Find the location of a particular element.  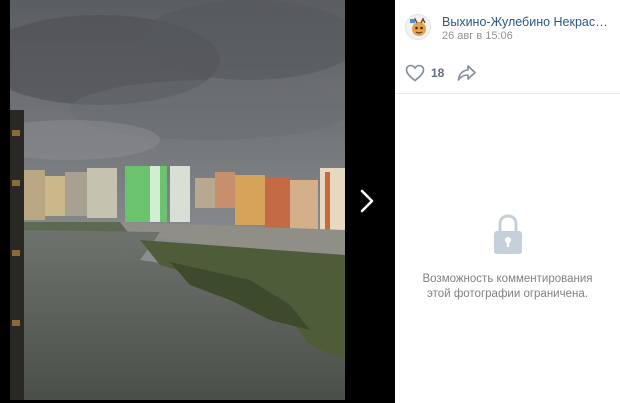

lock-icon is located at coordinates (508, 234).